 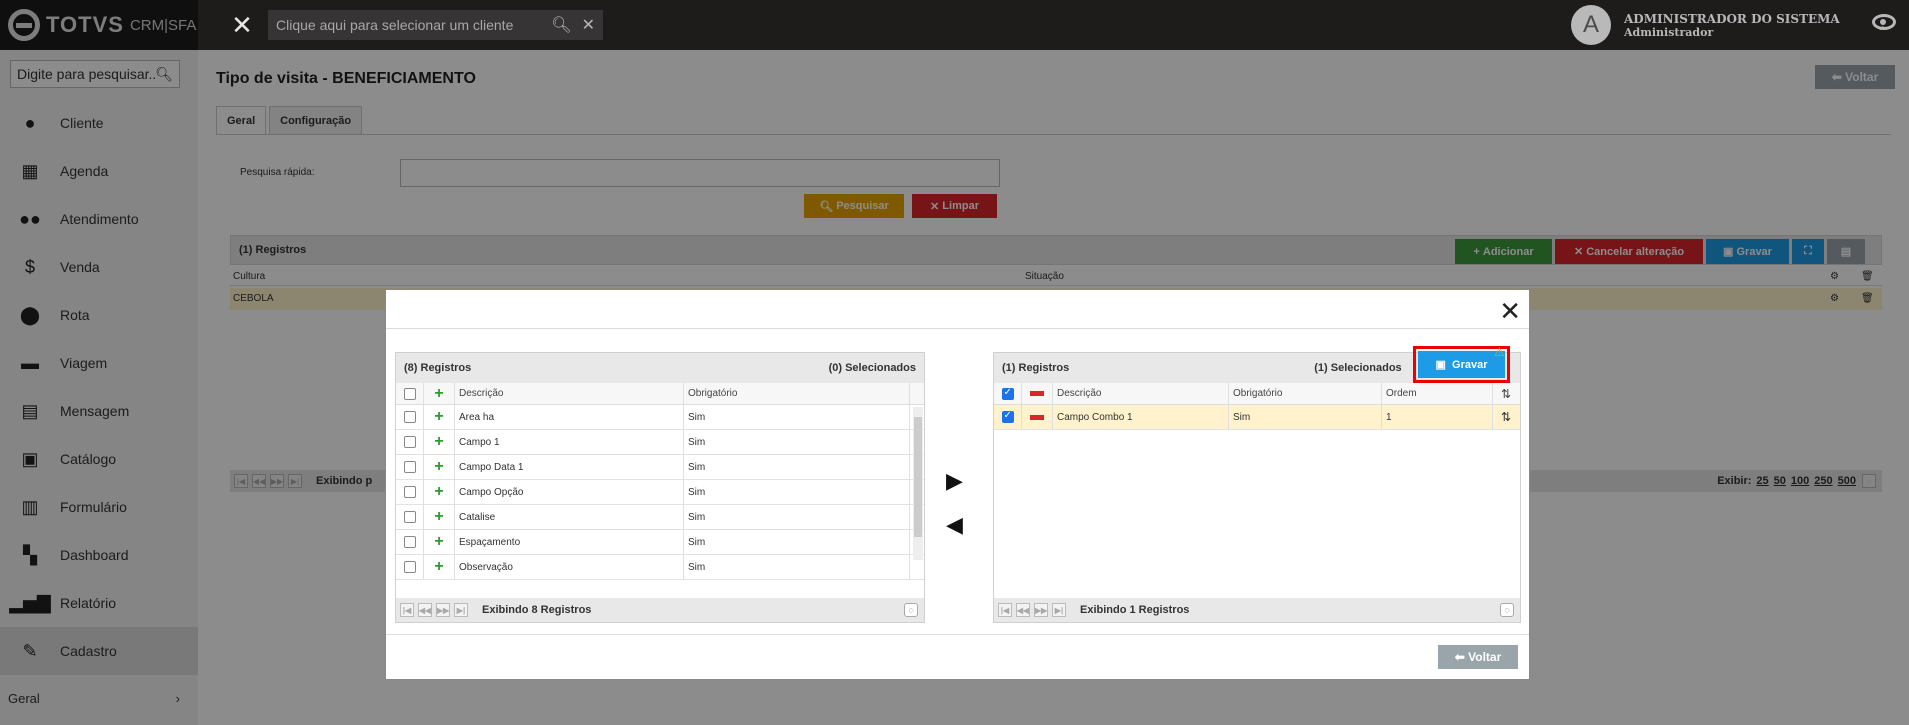 I want to click on remove-icon, so click(x=1037, y=417).